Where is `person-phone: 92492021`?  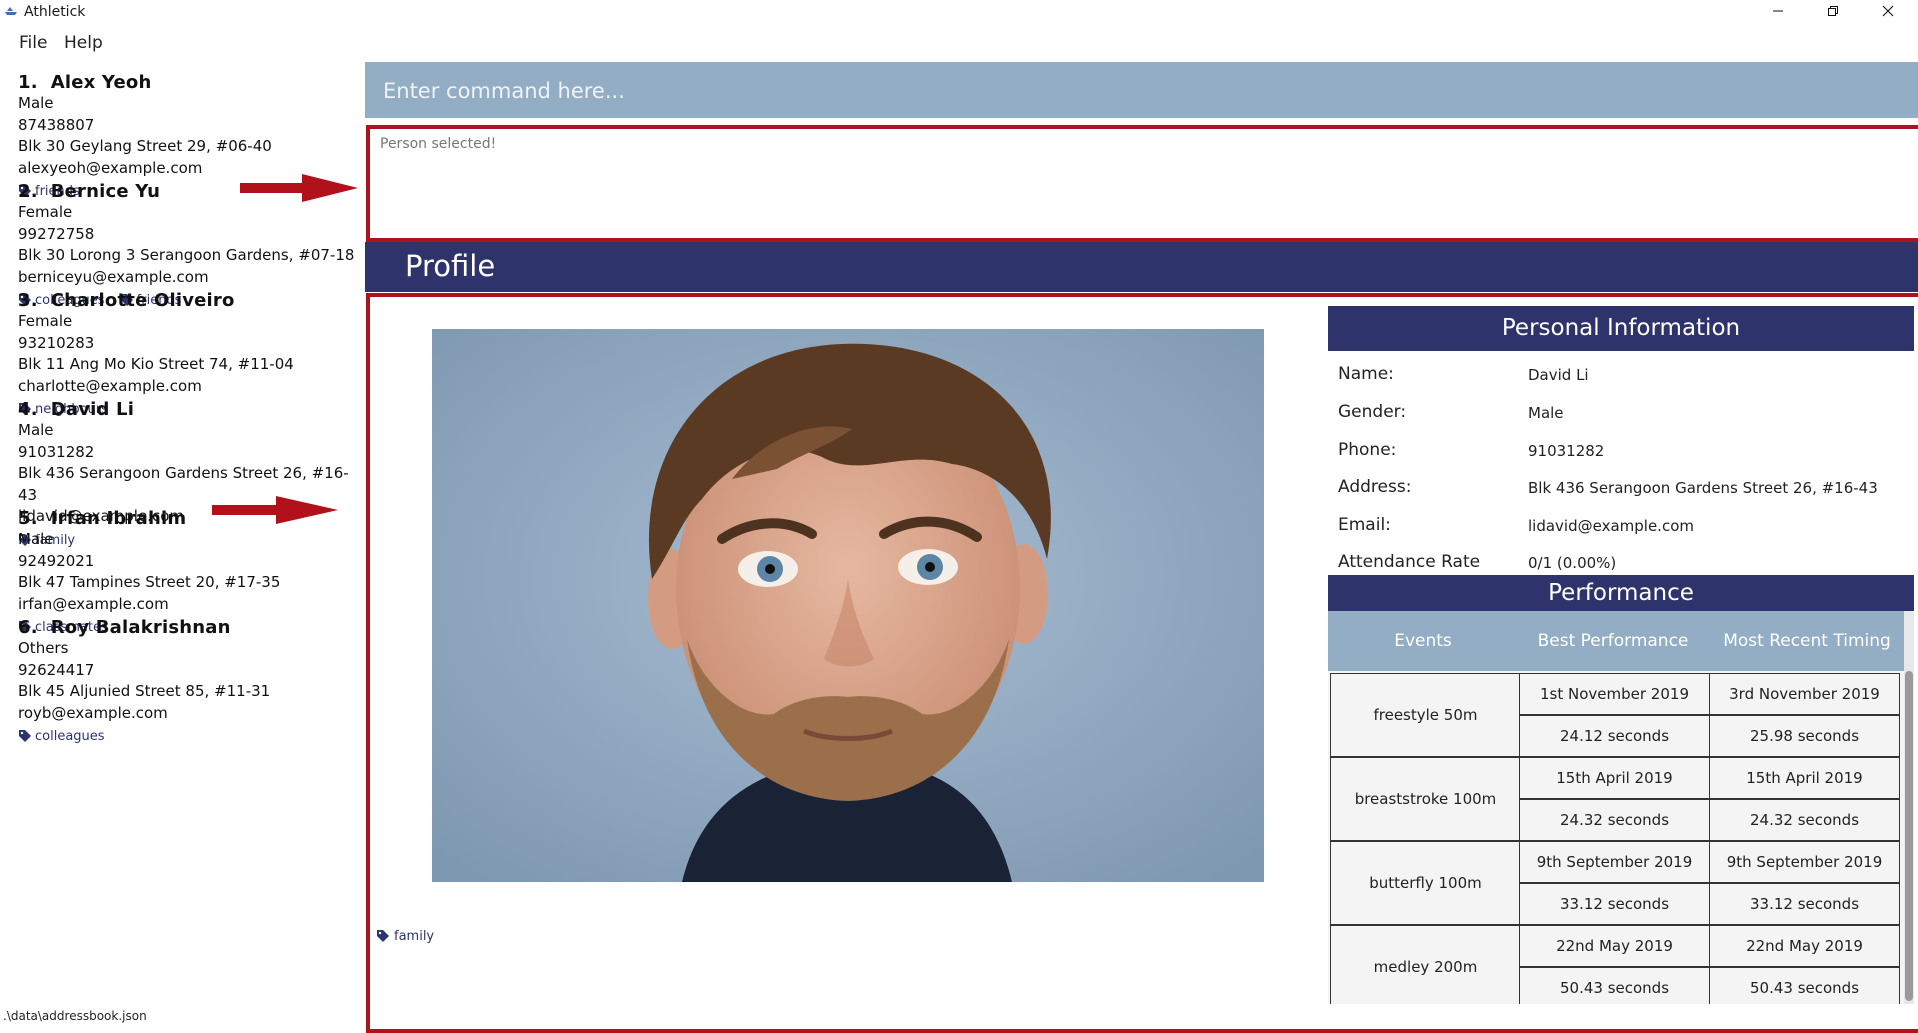 person-phone: 92492021 is located at coordinates (56, 560).